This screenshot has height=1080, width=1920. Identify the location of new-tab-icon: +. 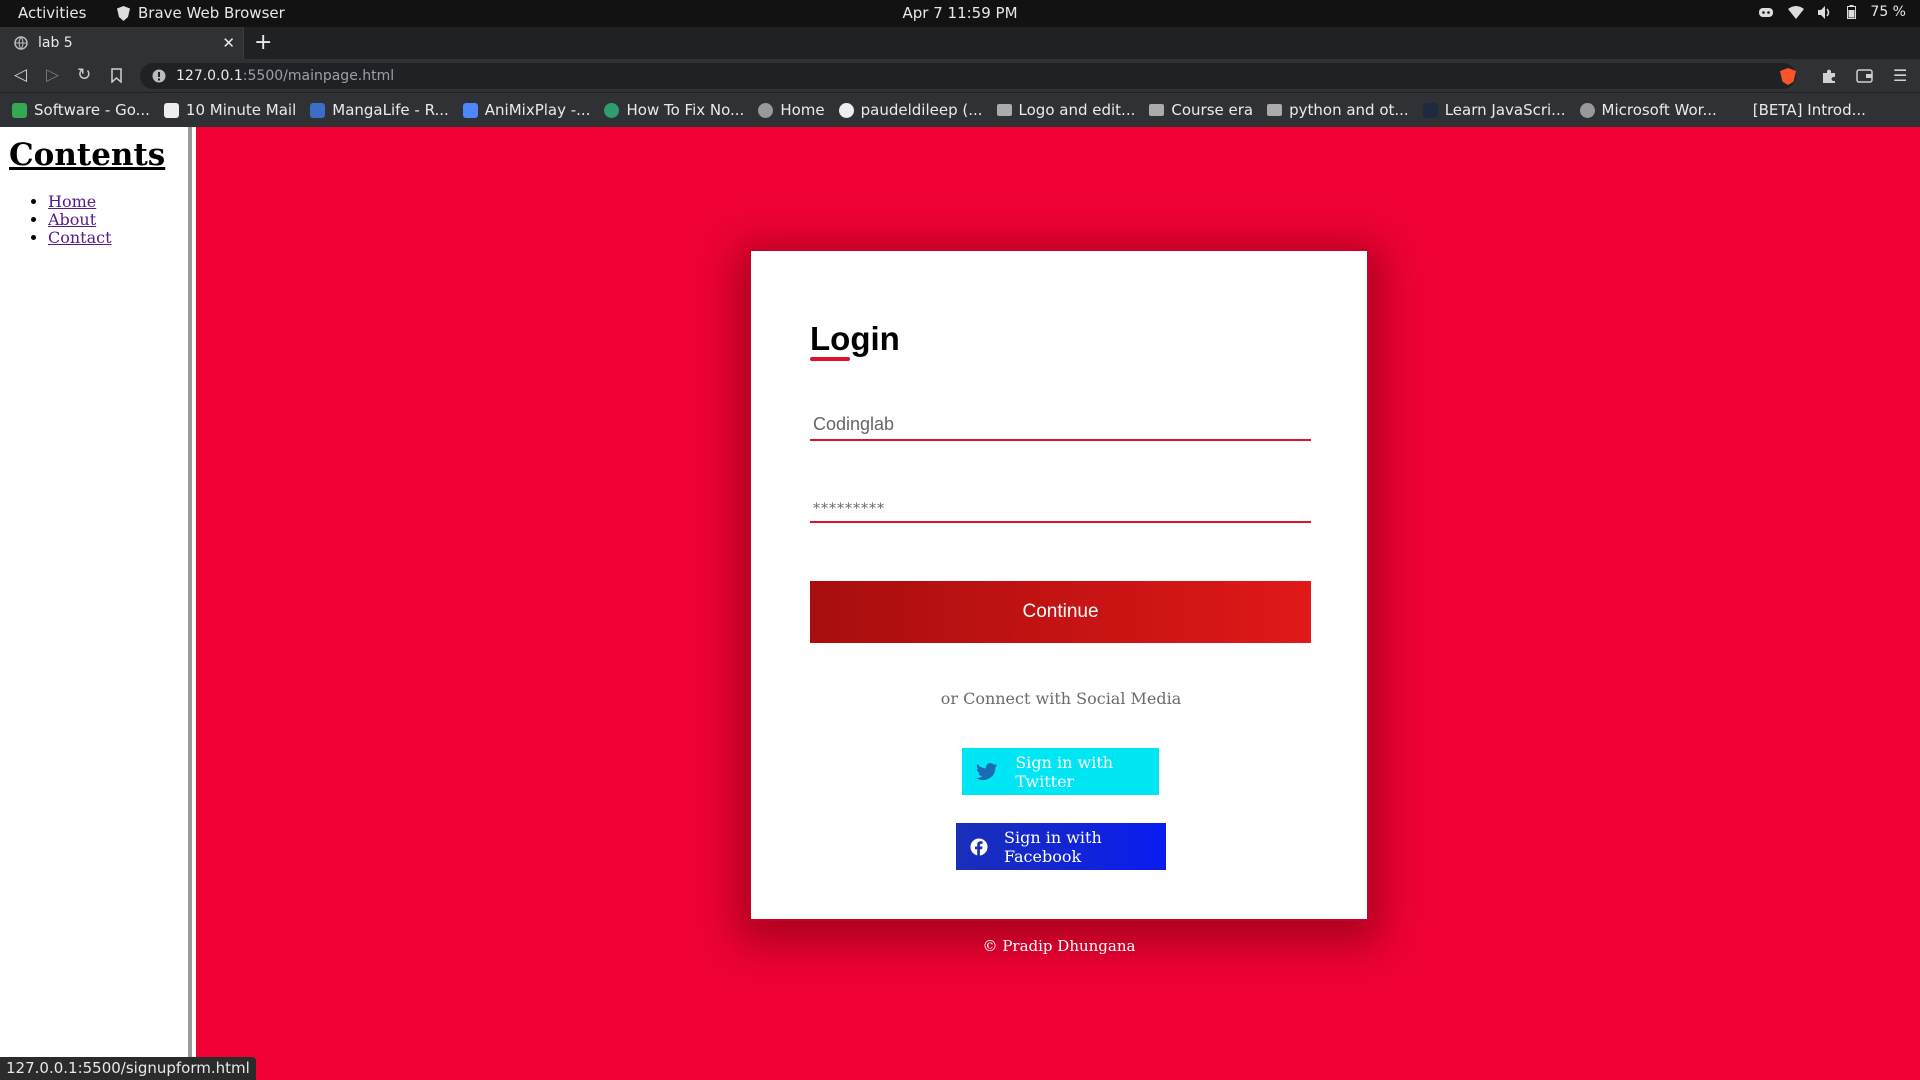
(263, 42).